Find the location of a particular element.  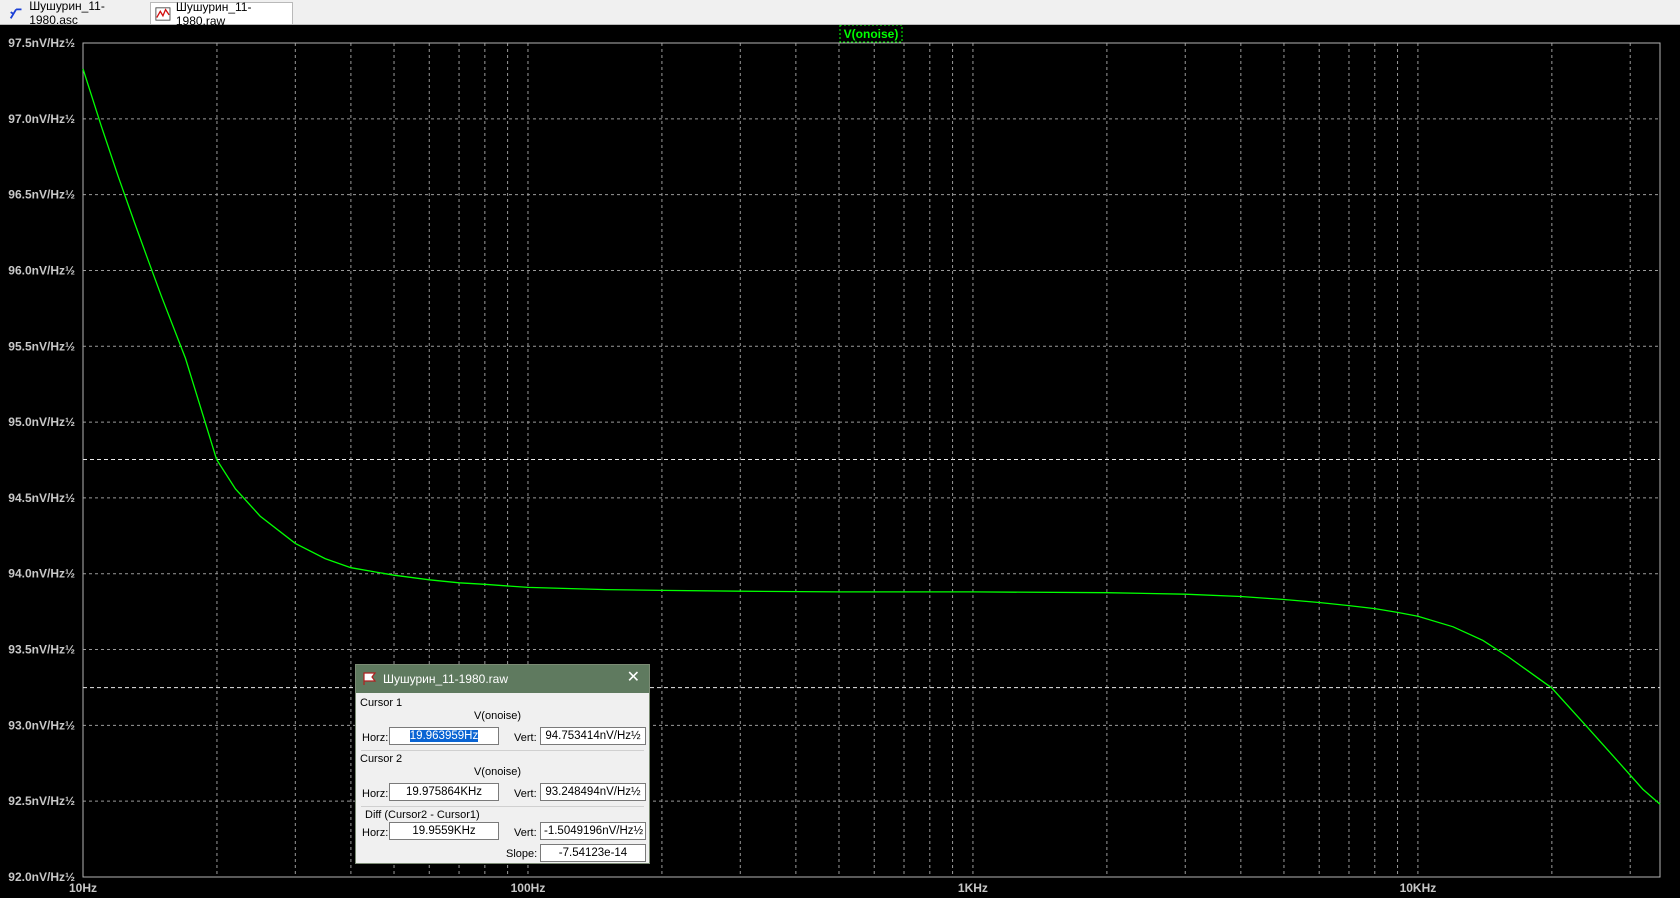

cursor-window-titlebar: Шушурин_11-1980.raw ✕ is located at coordinates (502, 679).